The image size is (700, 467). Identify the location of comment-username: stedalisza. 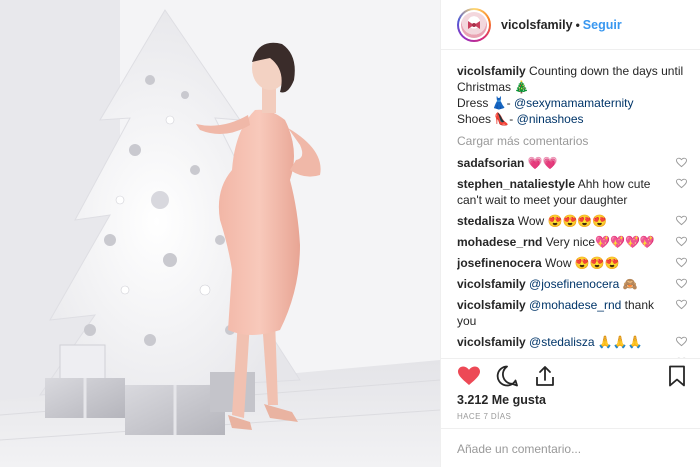
(485, 221).